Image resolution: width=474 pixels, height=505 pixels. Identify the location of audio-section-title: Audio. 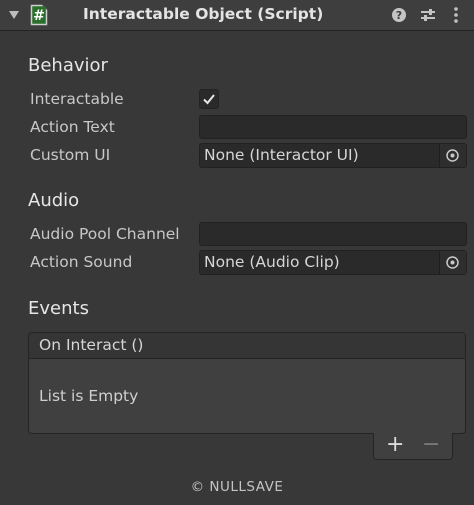
(54, 200).